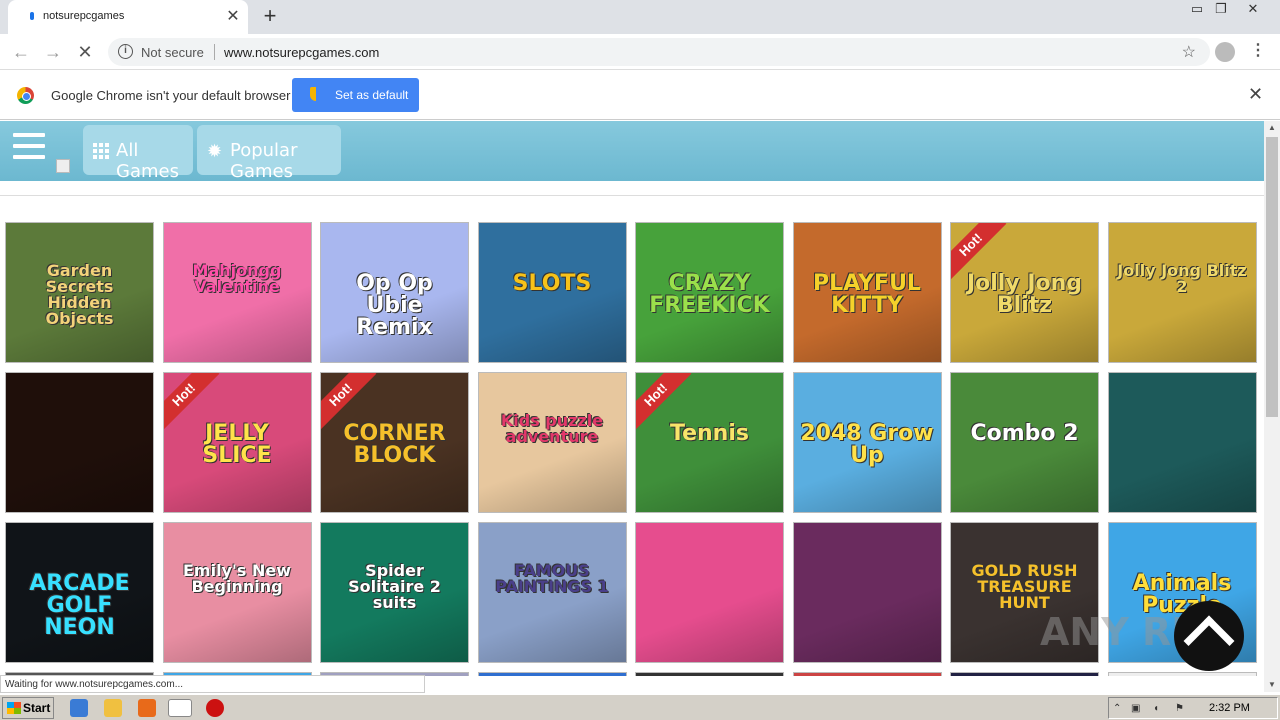 The height and width of the screenshot is (720, 1280). Describe the element at coordinates (14, 708) in the screenshot. I see `windows-logo-icon` at that location.